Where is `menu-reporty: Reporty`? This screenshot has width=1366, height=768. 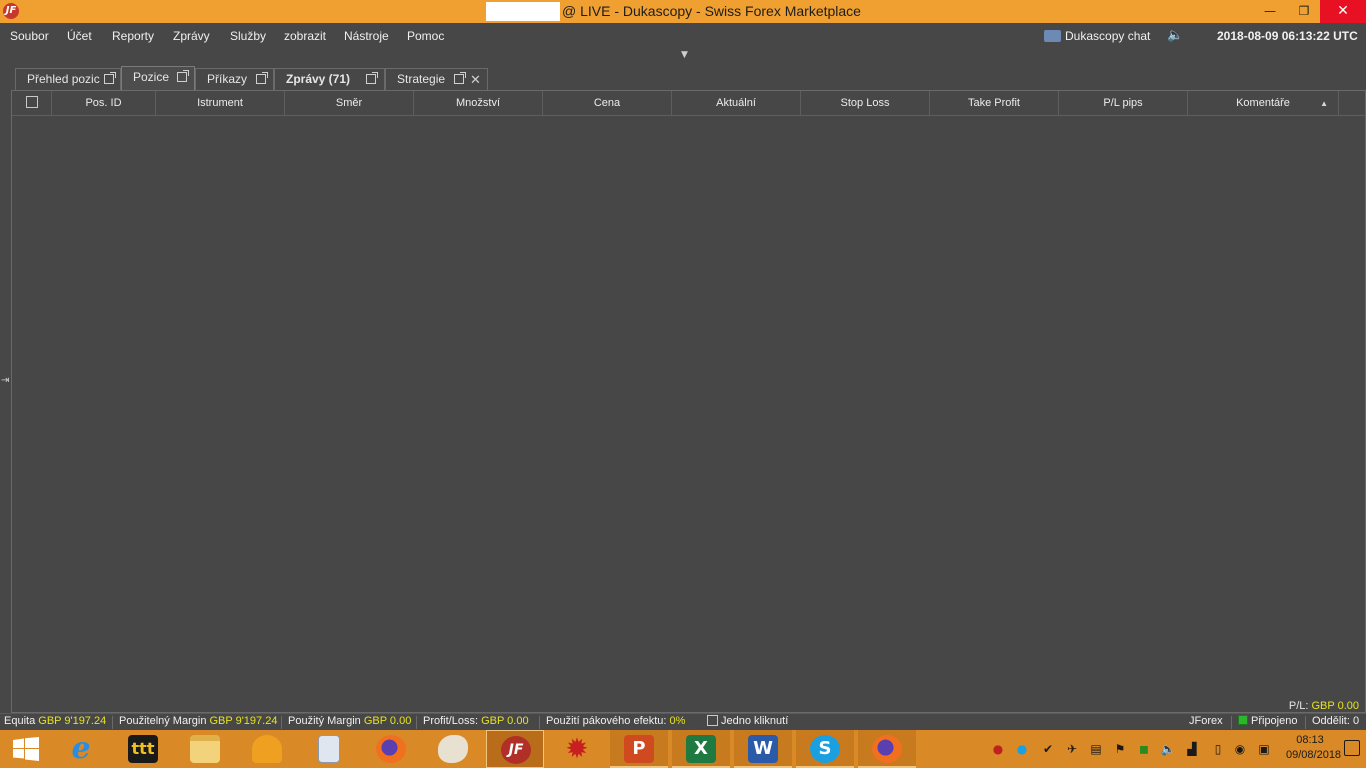 menu-reporty: Reporty is located at coordinates (133, 36).